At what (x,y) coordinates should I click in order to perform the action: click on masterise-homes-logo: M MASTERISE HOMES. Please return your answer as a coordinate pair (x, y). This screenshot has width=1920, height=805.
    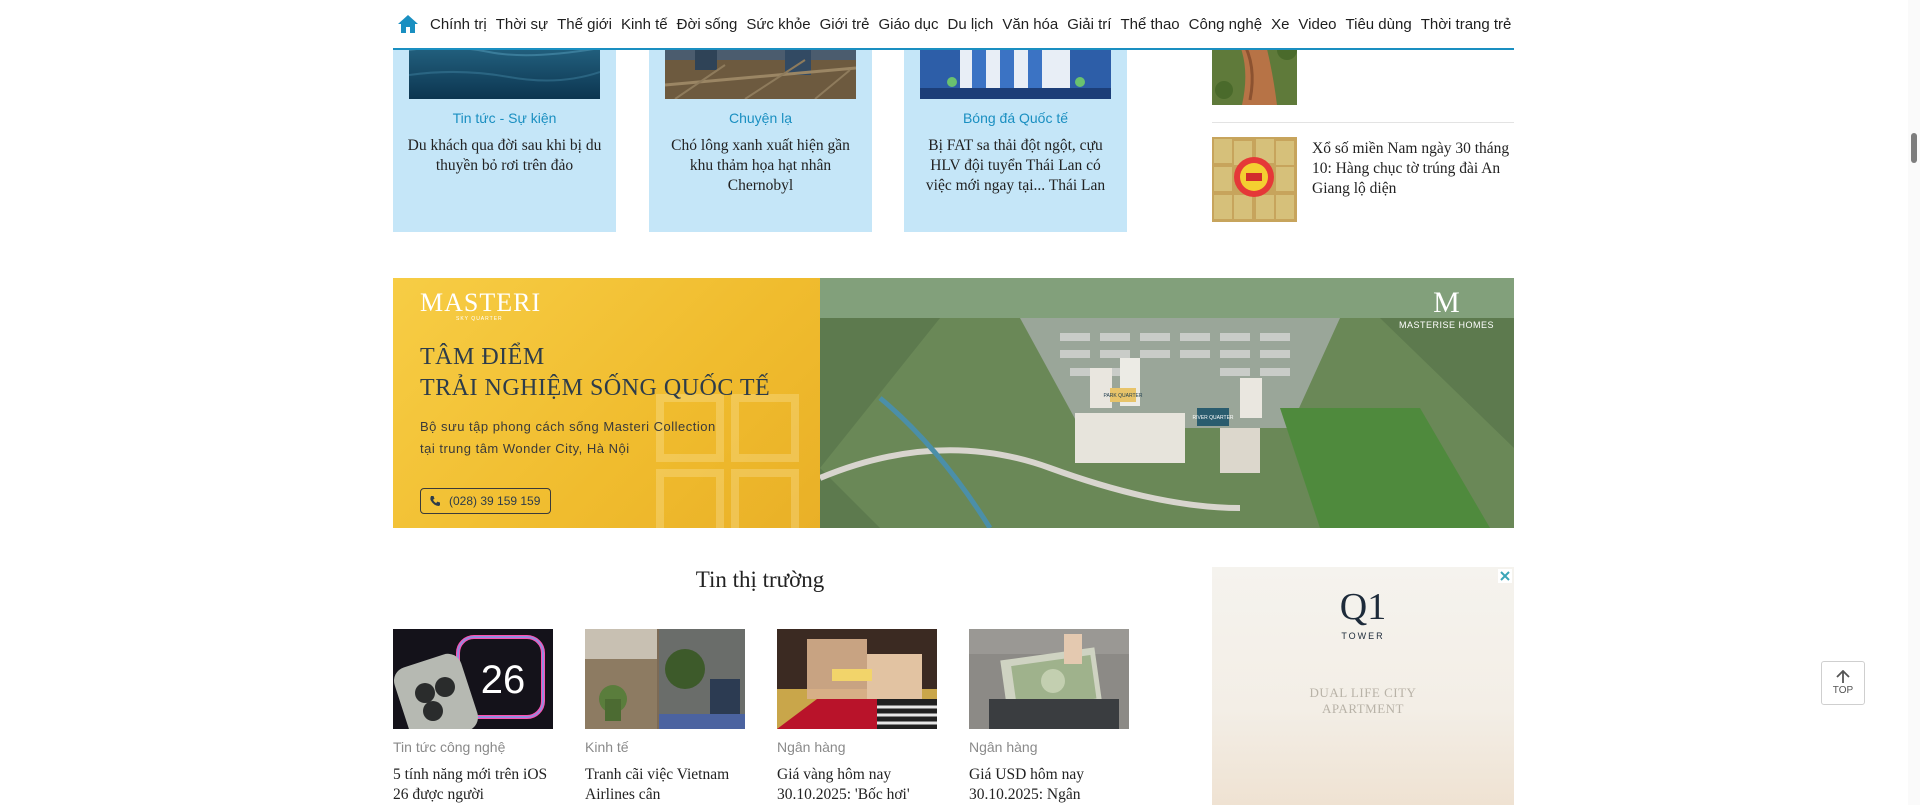
    Looking at the image, I should click on (1446, 308).